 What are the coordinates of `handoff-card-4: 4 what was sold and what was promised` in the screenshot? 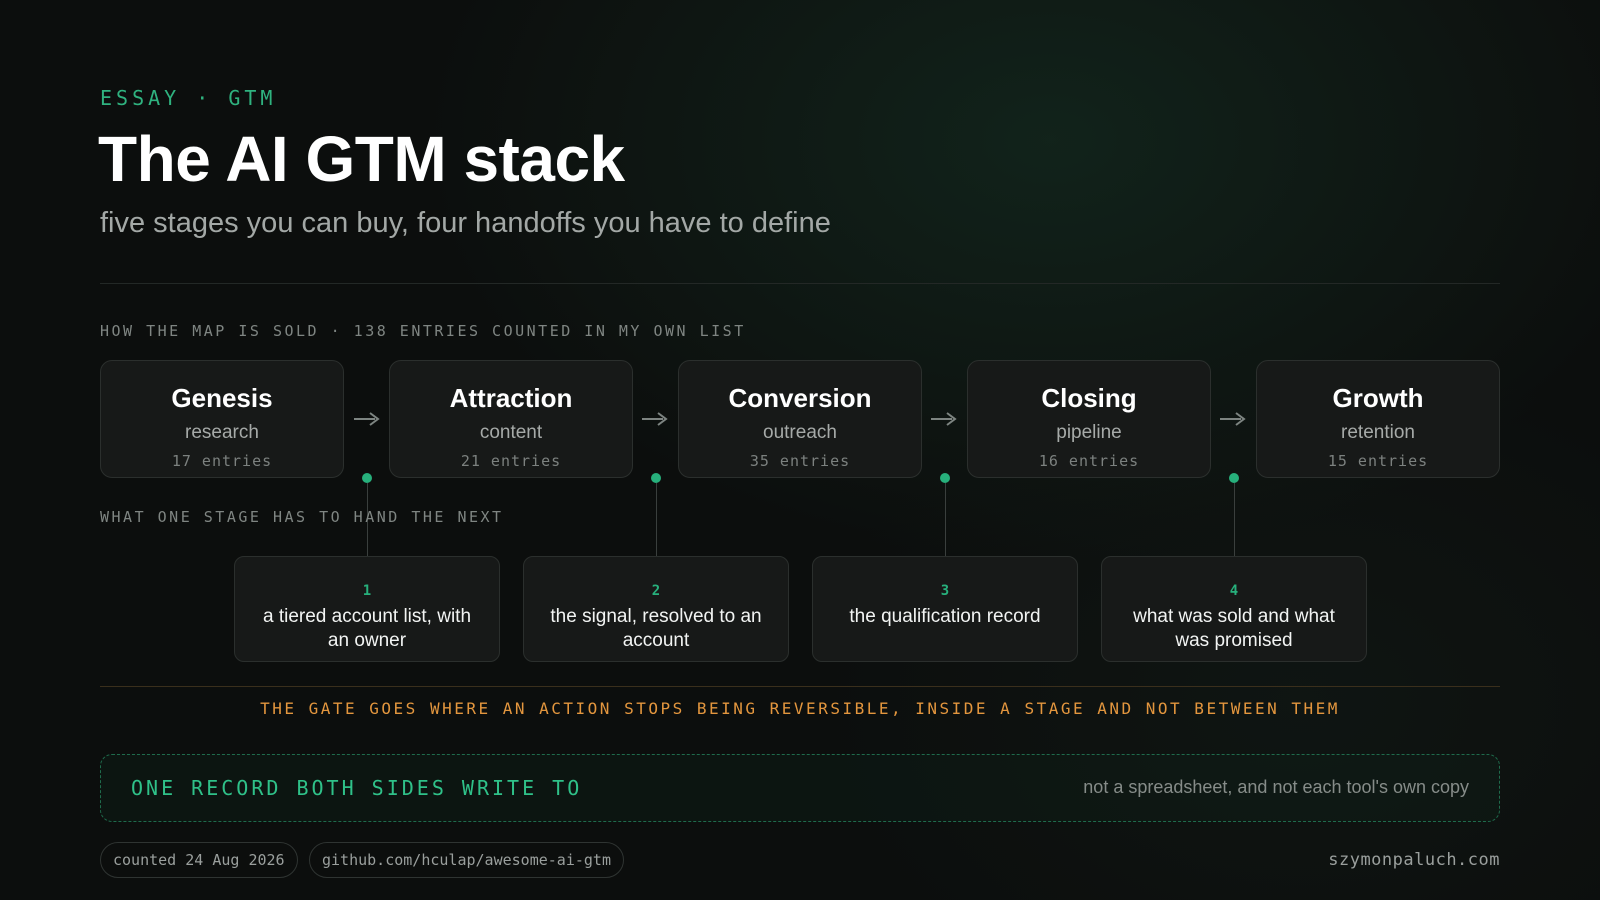 It's located at (1234, 609).